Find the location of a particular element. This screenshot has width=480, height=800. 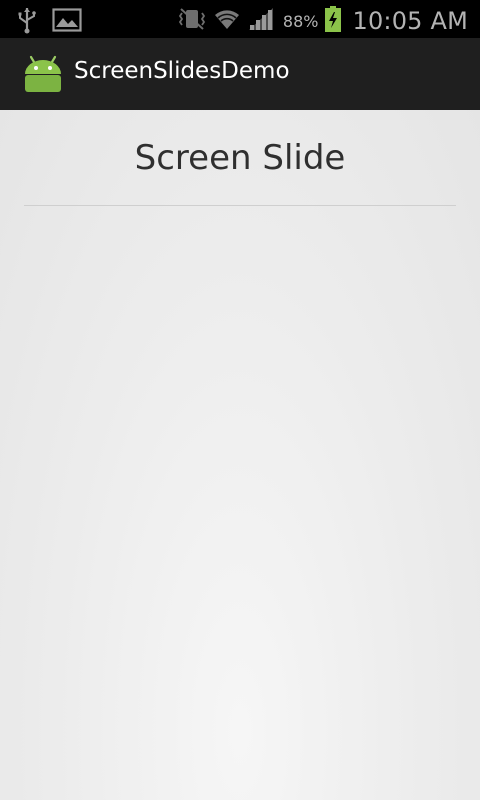

battery-percent: 88% is located at coordinates (300, 21).